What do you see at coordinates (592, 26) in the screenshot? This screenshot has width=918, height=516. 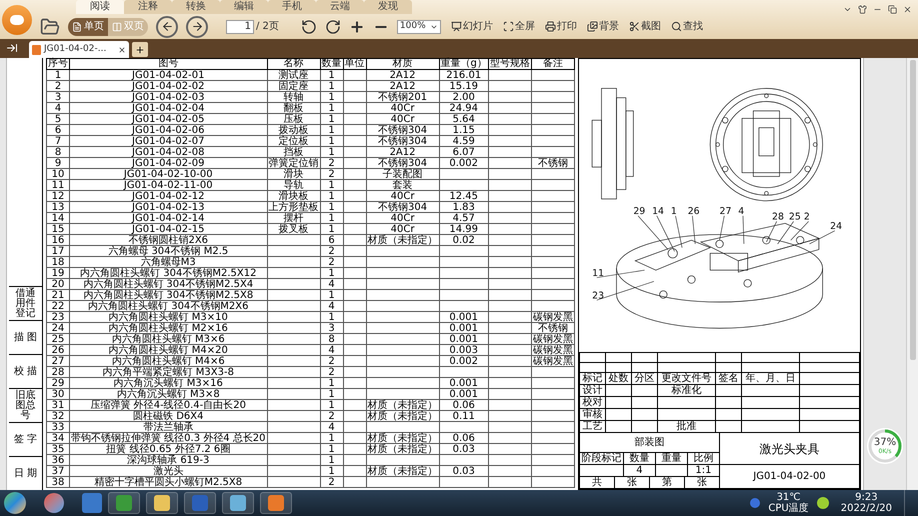 I see `images-icon` at bounding box center [592, 26].